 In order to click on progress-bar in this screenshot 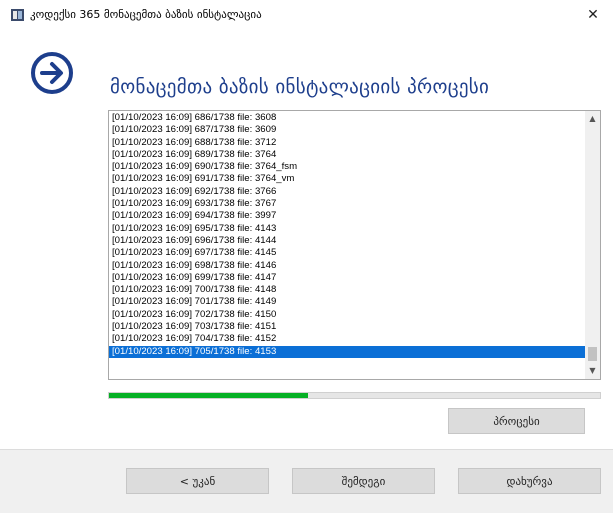, I will do `click(354, 395)`.